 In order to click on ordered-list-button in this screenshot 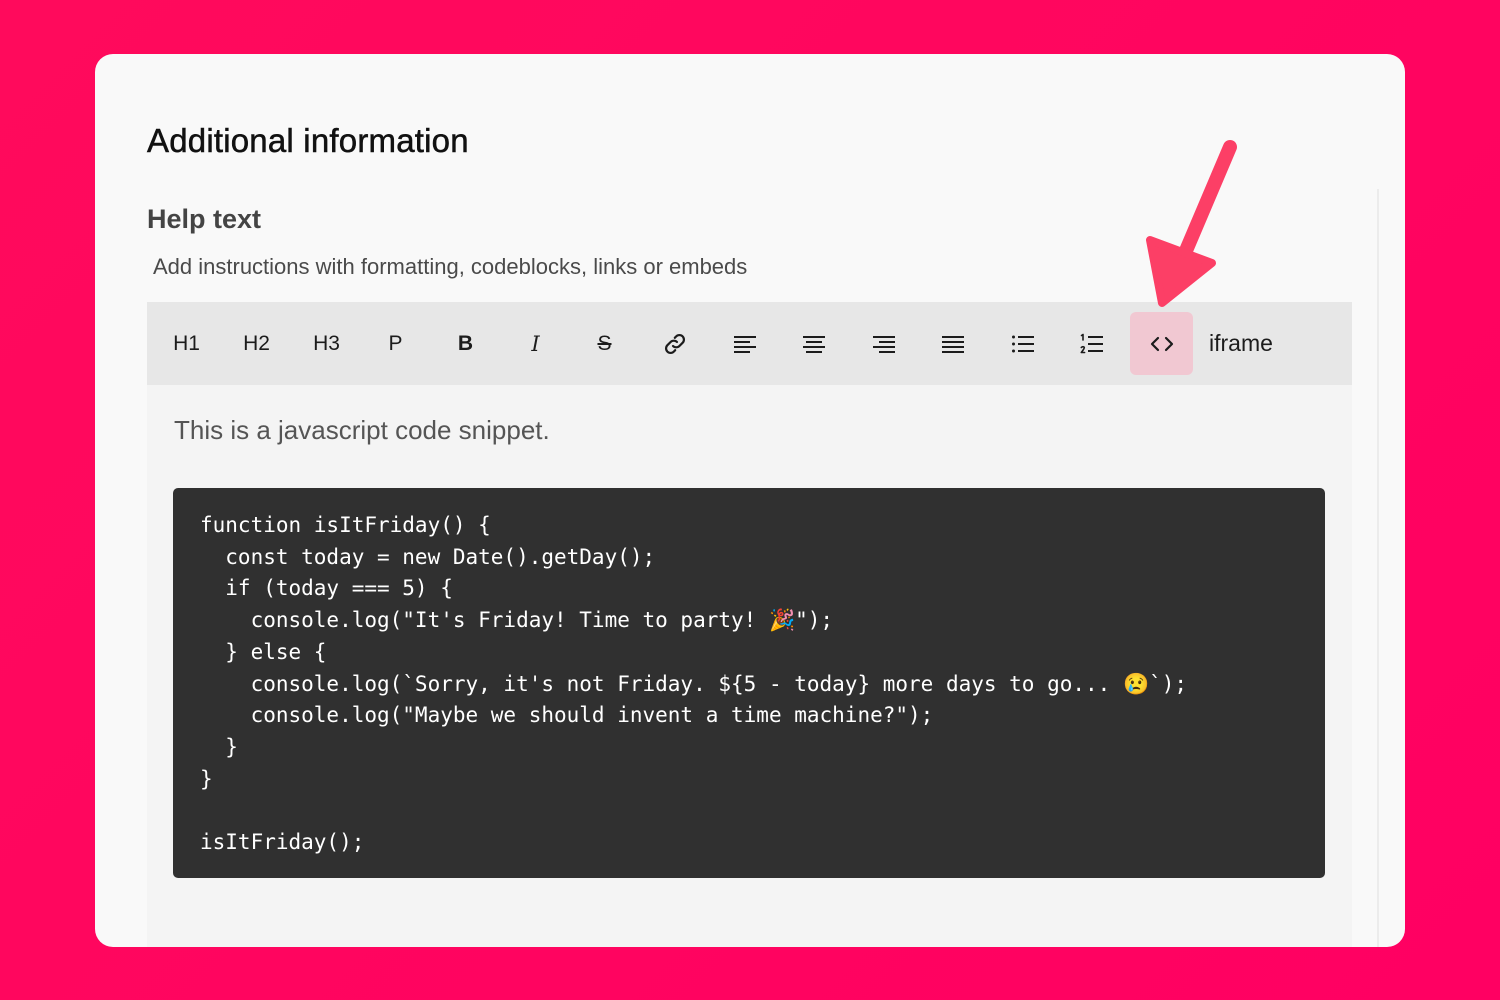, I will do `click(1091, 343)`.